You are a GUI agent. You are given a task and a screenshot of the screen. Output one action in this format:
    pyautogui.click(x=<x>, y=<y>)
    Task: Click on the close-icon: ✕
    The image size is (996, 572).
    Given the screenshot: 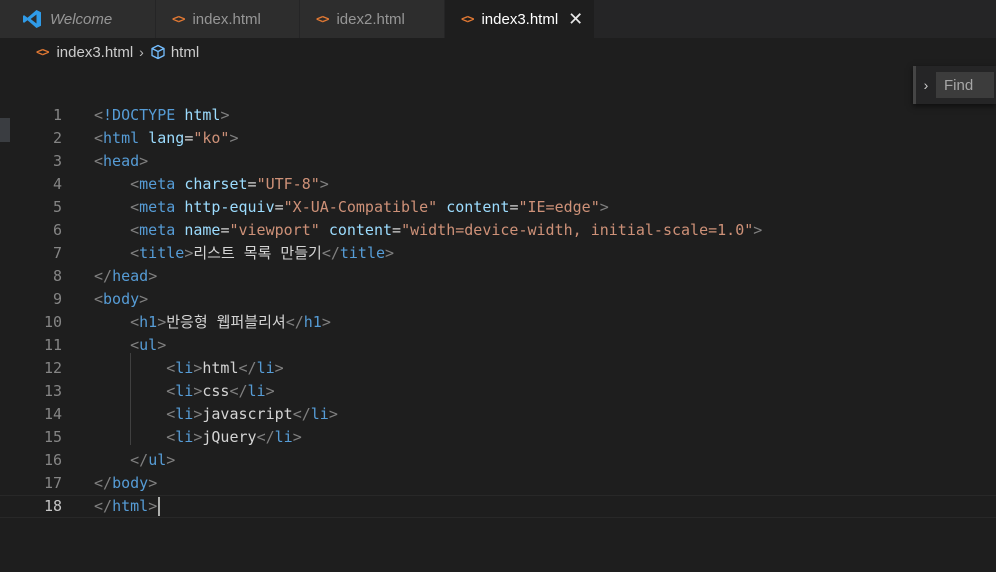 What is the action you would take?
    pyautogui.click(x=575, y=19)
    